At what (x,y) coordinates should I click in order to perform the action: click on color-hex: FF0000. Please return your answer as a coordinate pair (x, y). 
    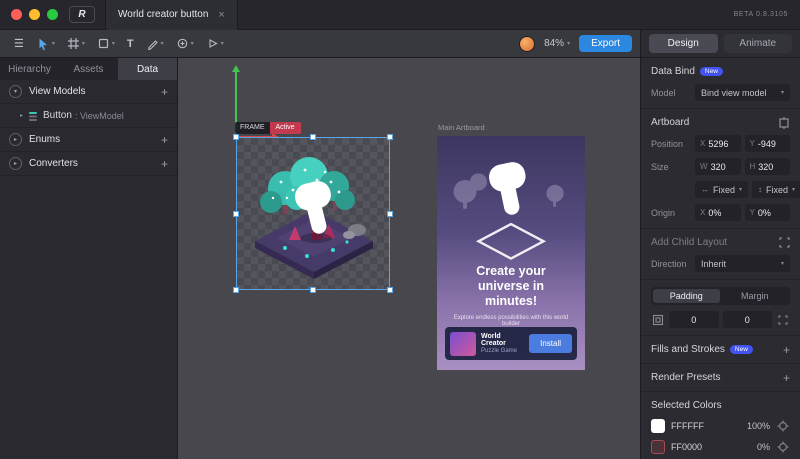
    Looking at the image, I should click on (711, 447).